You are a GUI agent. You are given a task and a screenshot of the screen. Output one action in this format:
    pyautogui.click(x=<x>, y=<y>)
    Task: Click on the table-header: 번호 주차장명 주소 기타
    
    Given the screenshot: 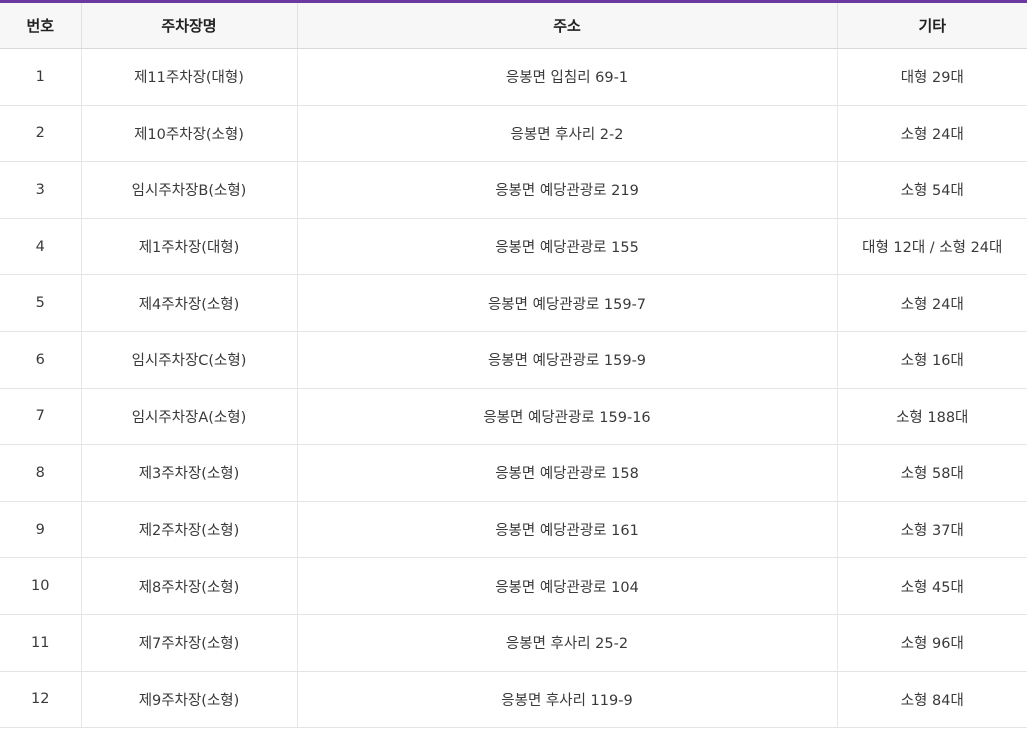 What is the action you would take?
    pyautogui.click(x=513, y=26)
    